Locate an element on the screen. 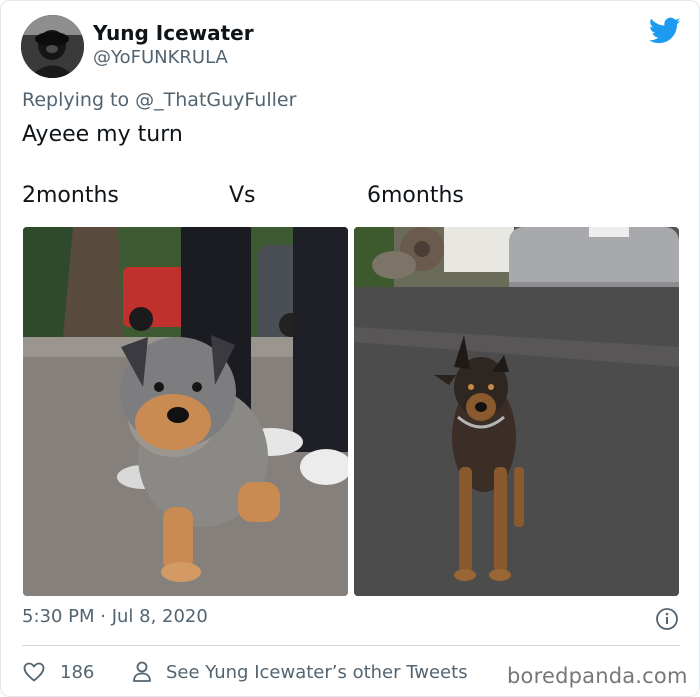  display-name: Yung Icewater is located at coordinates (173, 33).